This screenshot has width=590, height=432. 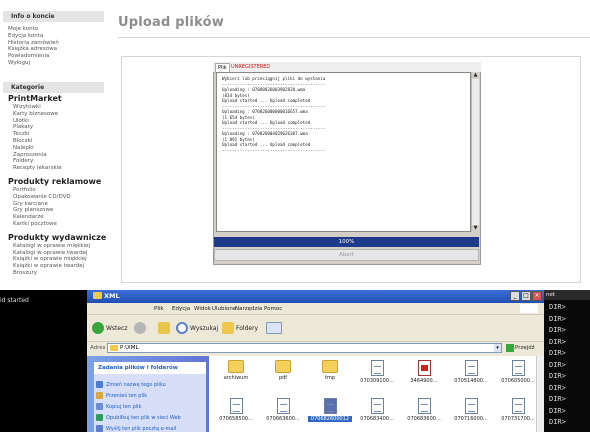 I want to click on account-link: Edycja konta, so click(x=25, y=36).